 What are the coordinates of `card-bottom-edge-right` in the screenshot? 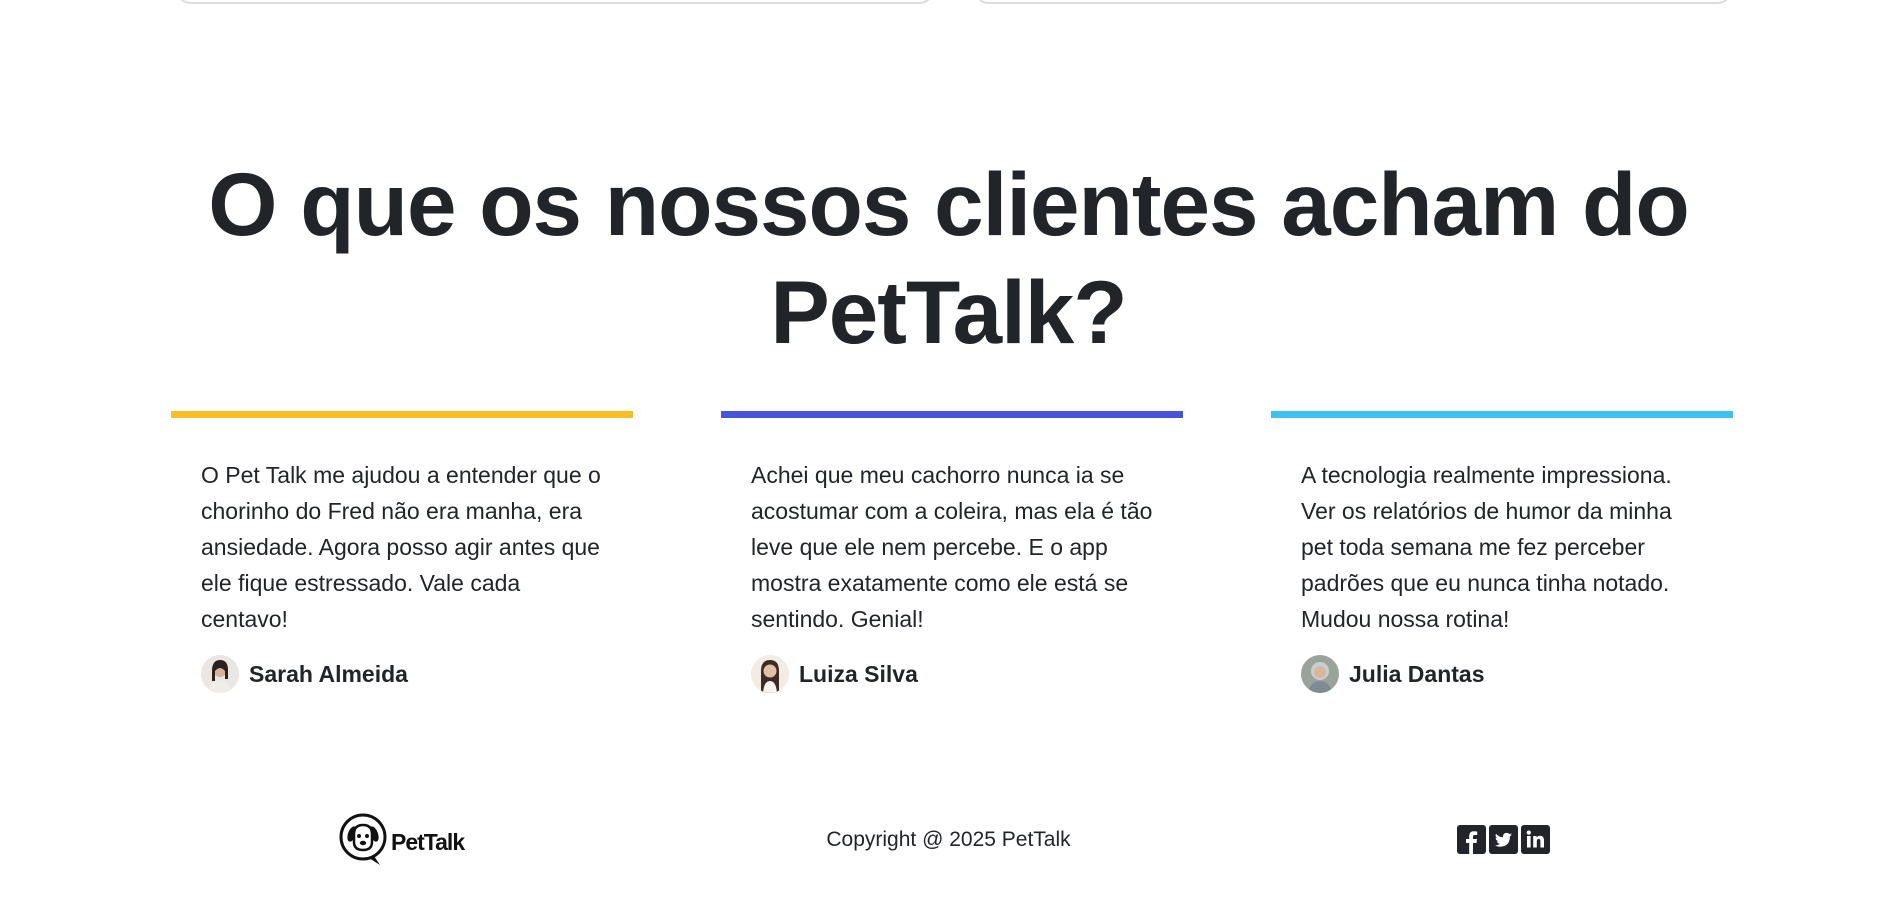 It's located at (1353, 2).